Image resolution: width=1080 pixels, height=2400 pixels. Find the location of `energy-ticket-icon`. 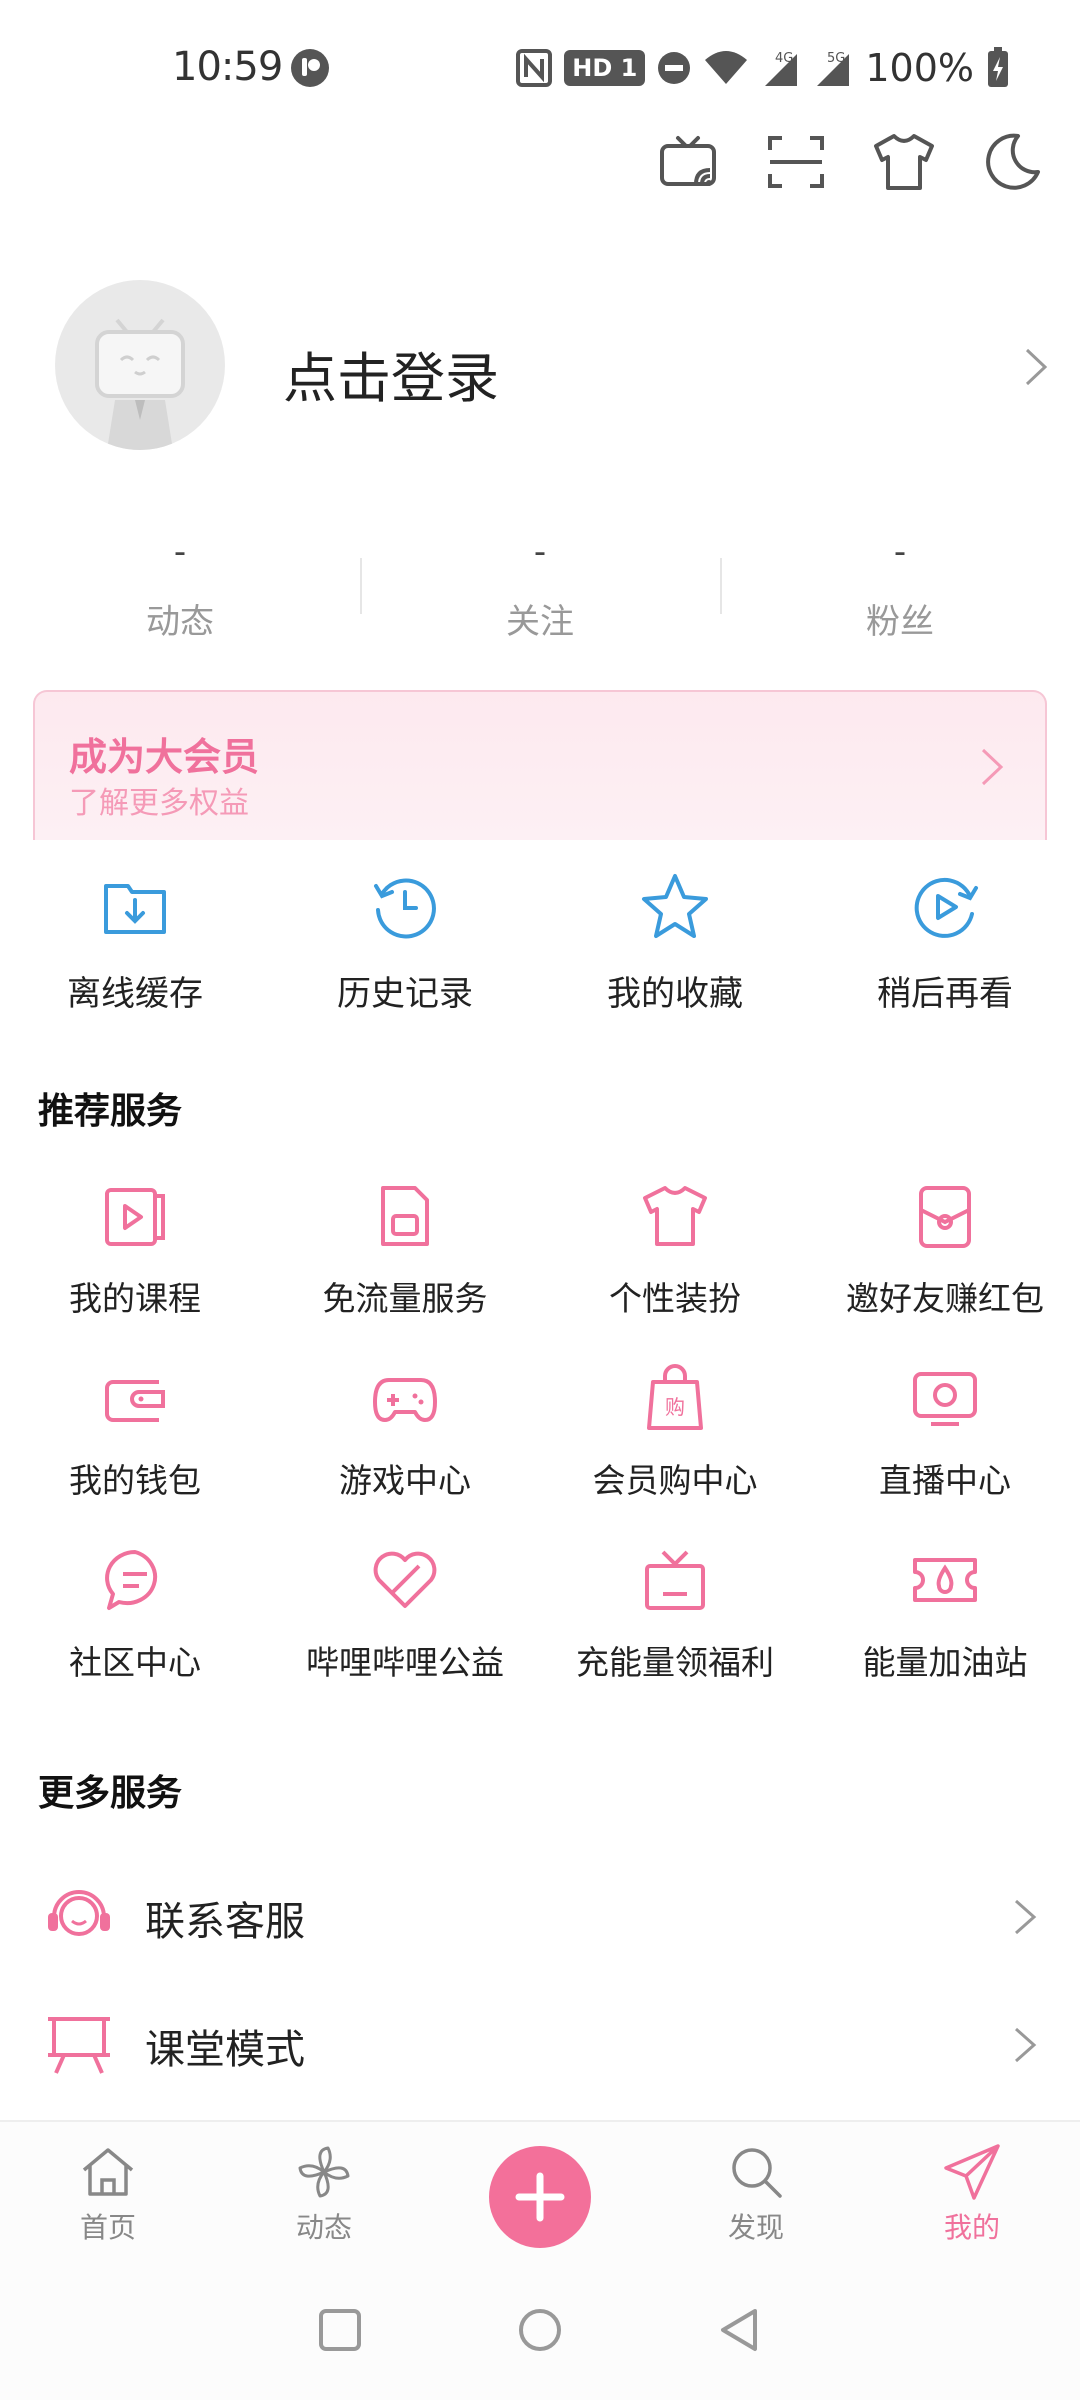

energy-ticket-icon is located at coordinates (945, 1580).